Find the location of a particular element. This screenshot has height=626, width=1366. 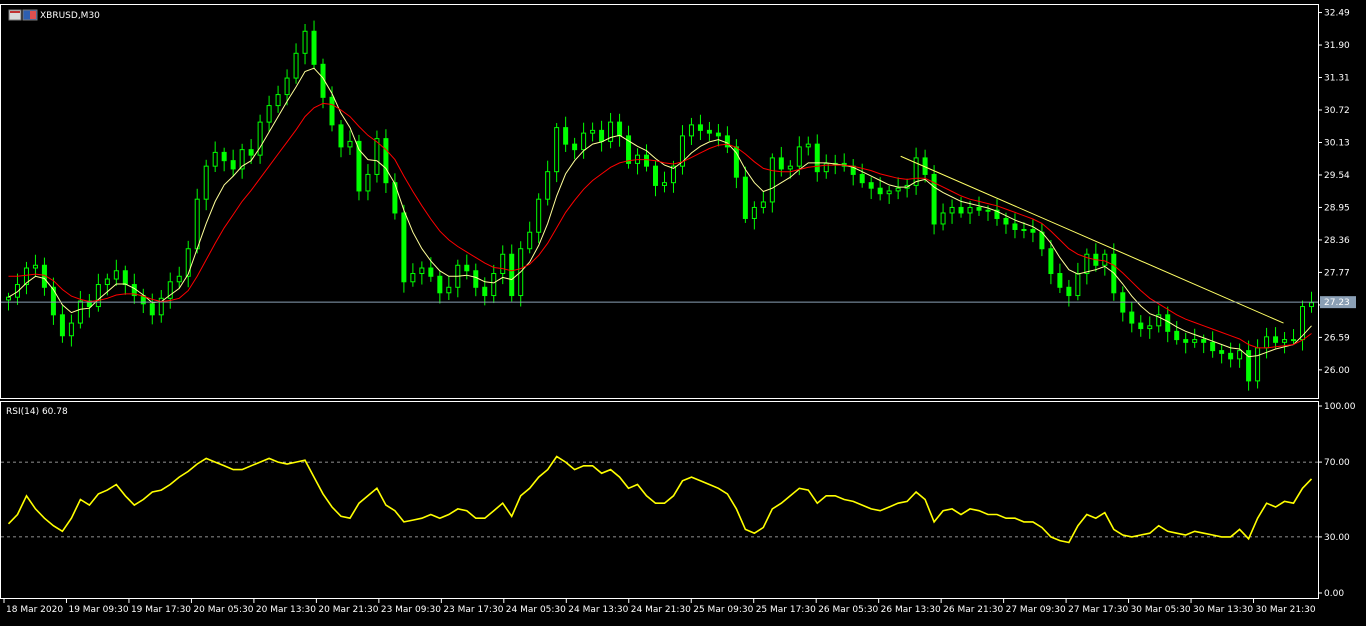

window-icon is located at coordinates (23, 15).